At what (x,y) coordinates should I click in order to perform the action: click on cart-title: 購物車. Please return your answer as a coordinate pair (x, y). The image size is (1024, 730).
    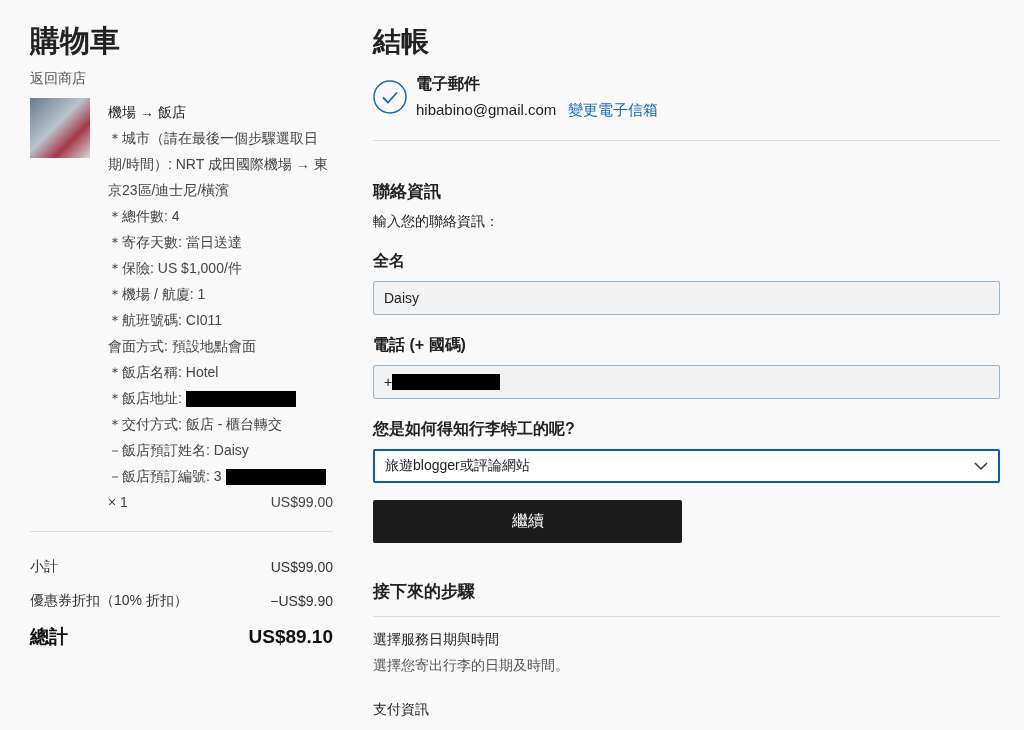
    Looking at the image, I should click on (75, 41).